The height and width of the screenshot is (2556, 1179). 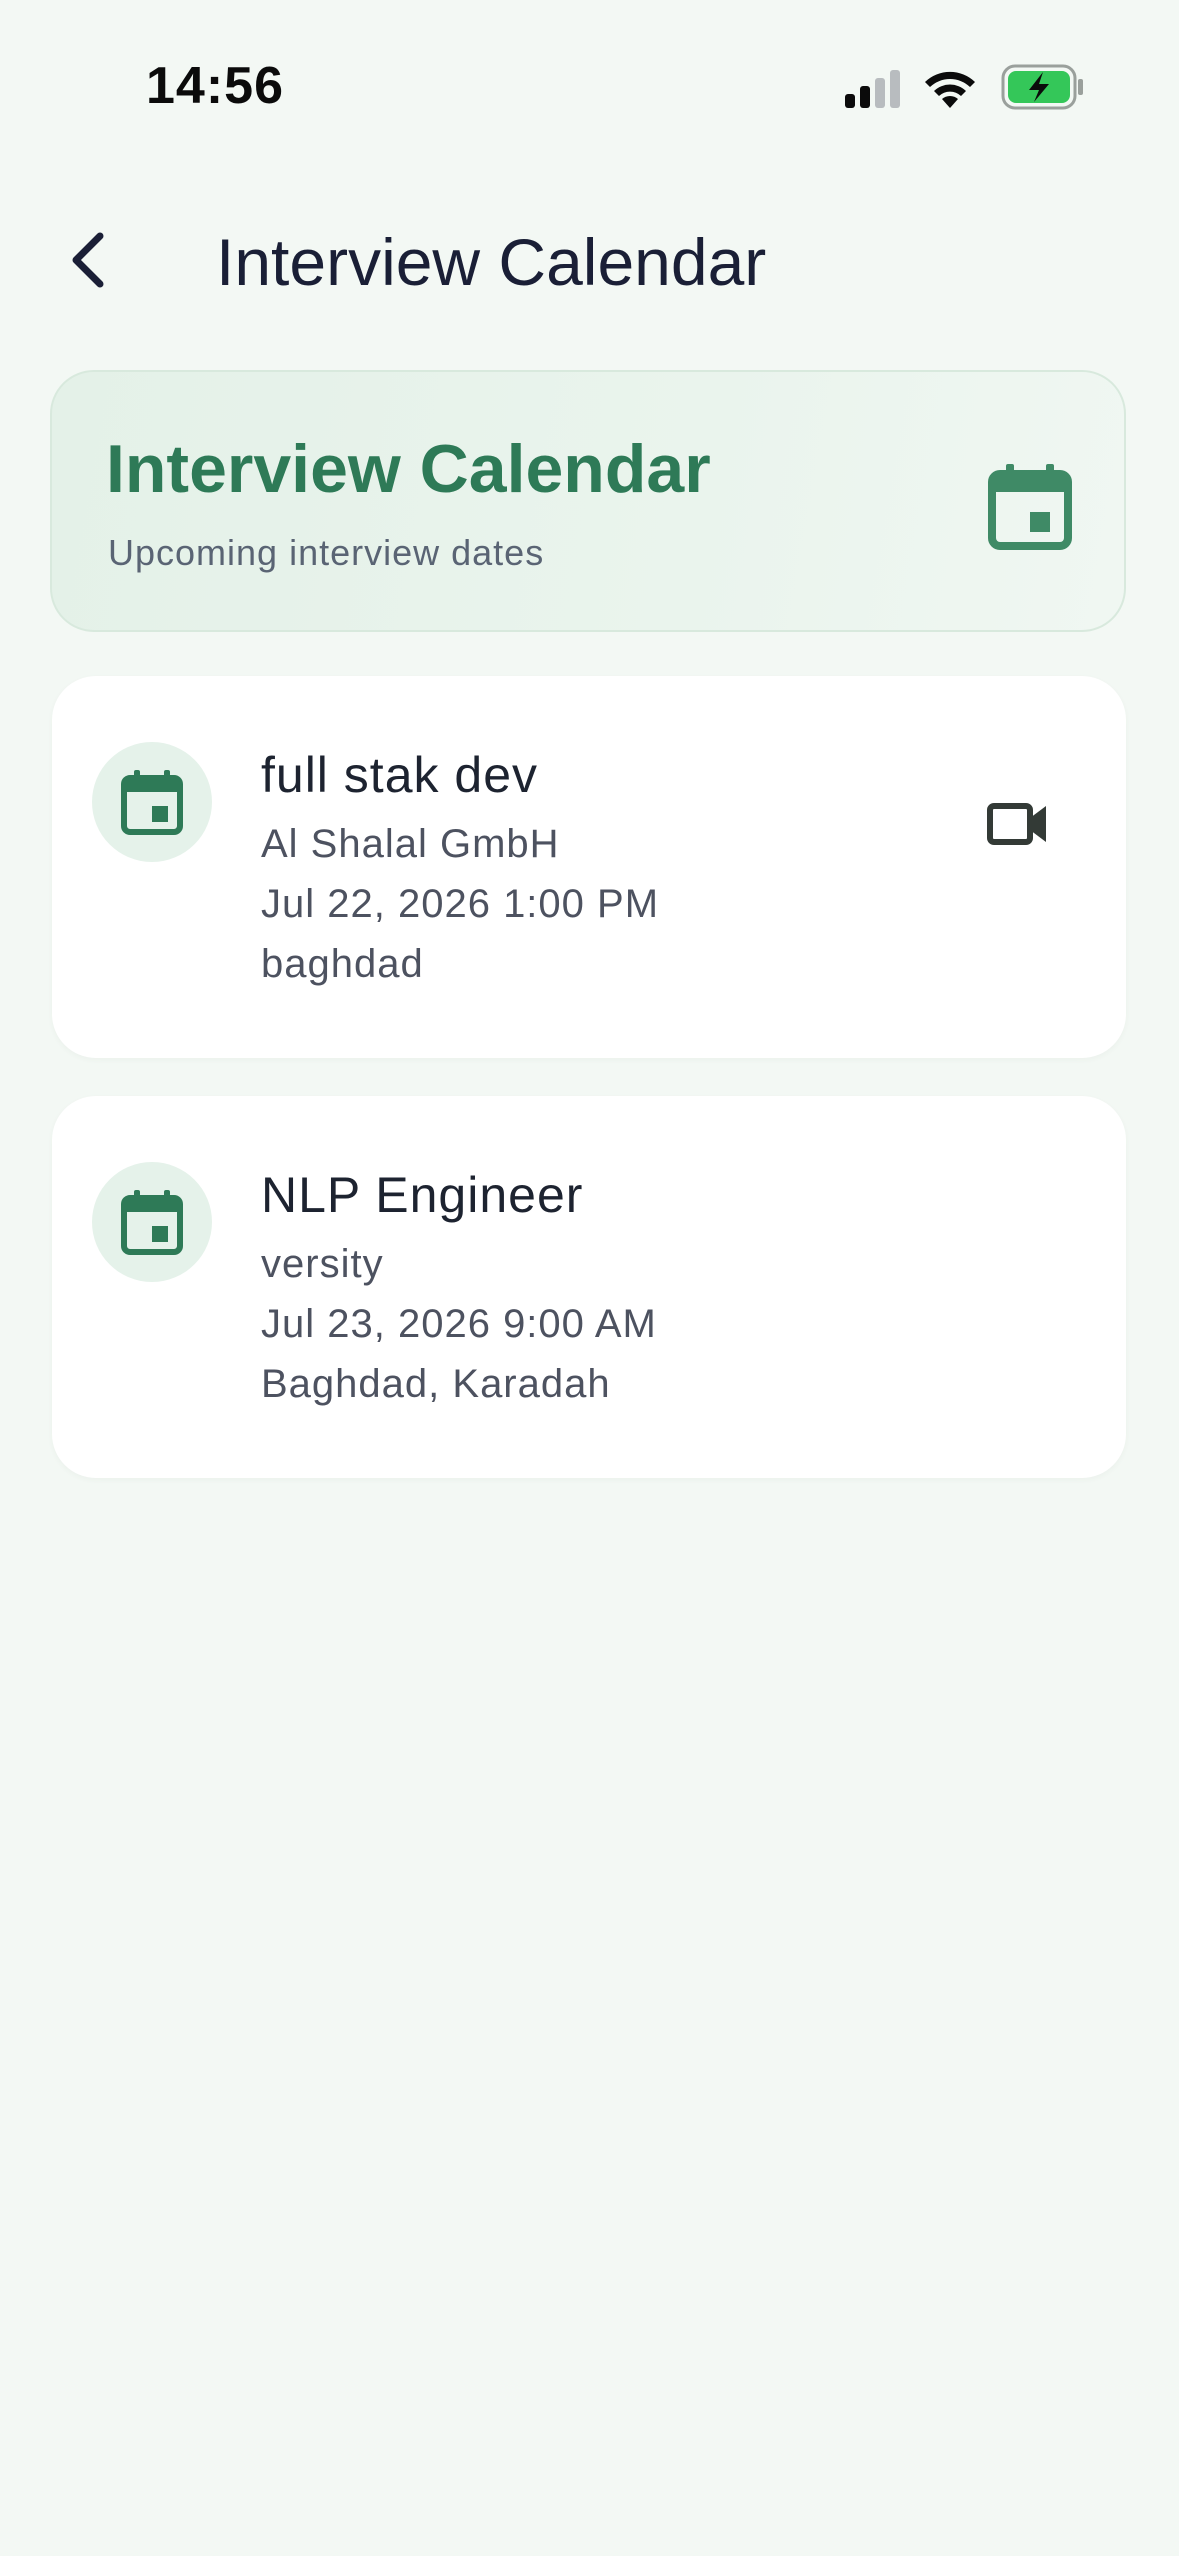 I want to click on cellular-signal-icon, so click(x=872, y=89).